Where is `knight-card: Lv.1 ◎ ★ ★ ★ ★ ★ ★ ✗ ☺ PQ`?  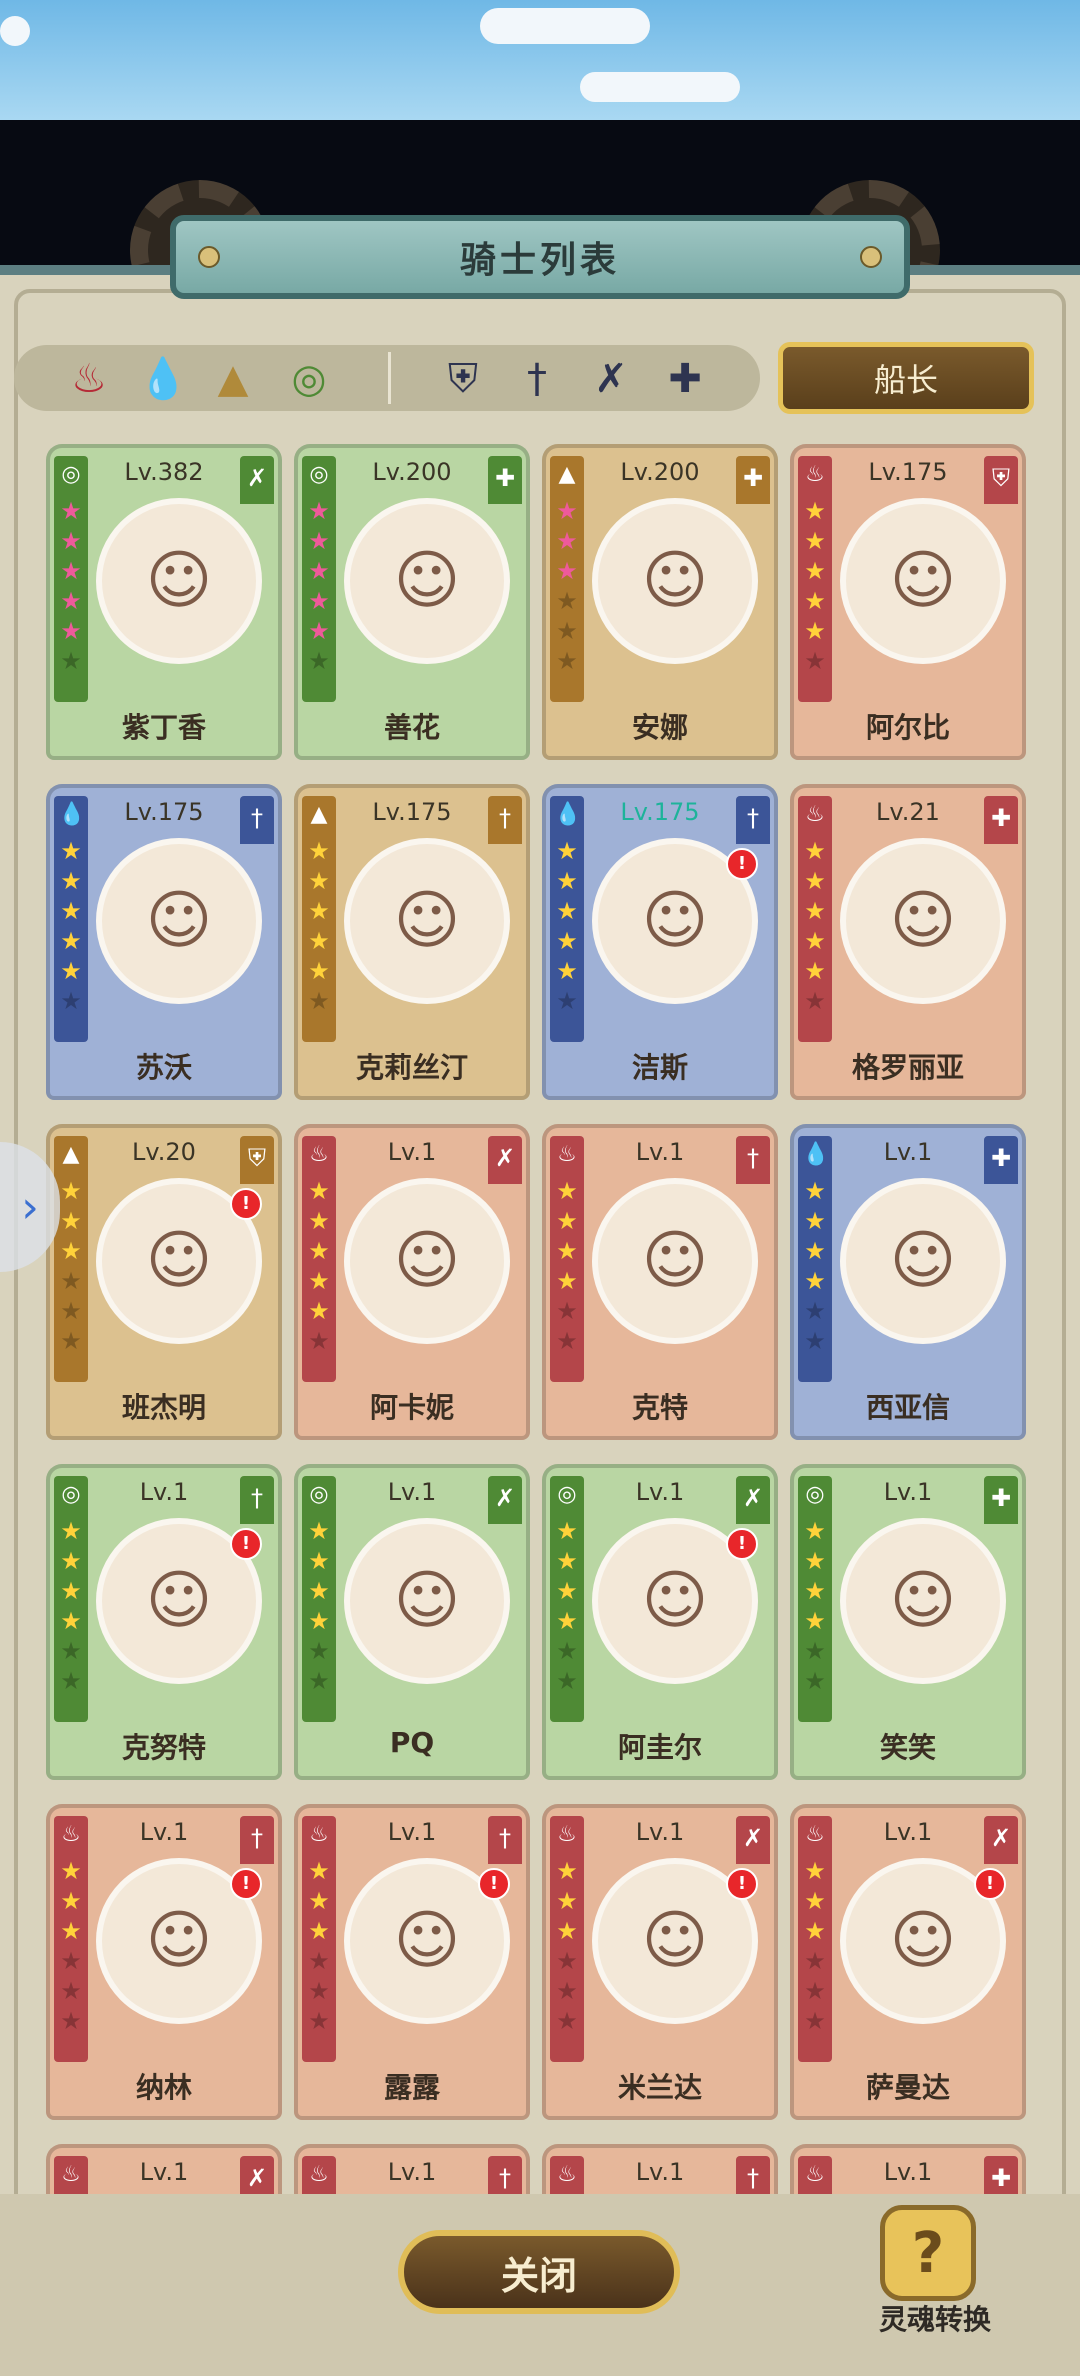 knight-card: Lv.1 ◎ ★ ★ ★ ★ ★ ★ ✗ ☺ PQ is located at coordinates (412, 1622).